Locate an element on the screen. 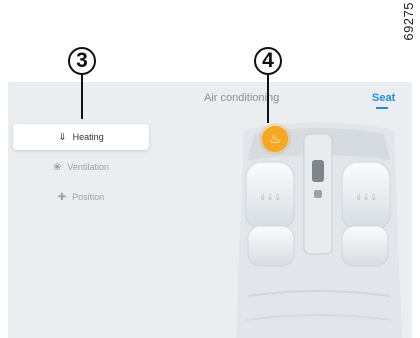  menu-item-label: Position is located at coordinates (88, 197).